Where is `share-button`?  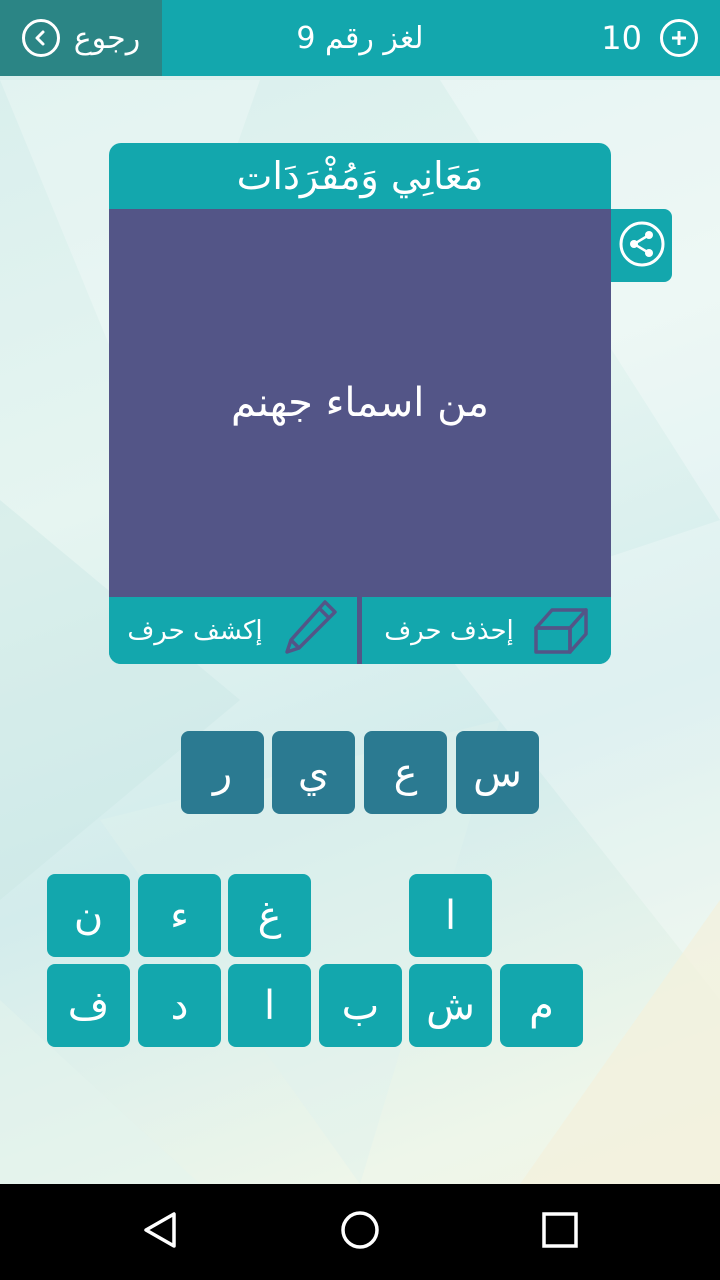
share-button is located at coordinates (641, 245).